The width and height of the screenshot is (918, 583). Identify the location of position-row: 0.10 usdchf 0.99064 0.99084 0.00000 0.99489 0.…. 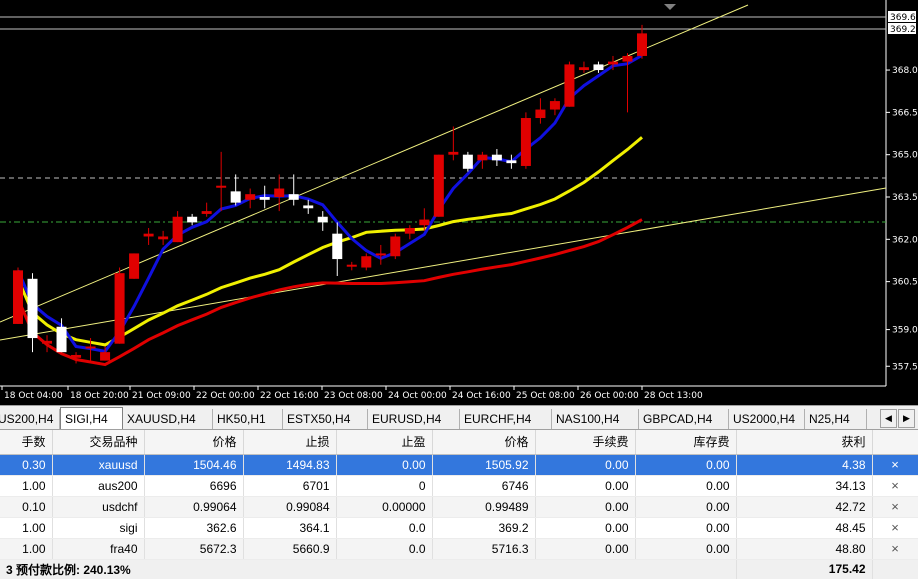
(459, 507).